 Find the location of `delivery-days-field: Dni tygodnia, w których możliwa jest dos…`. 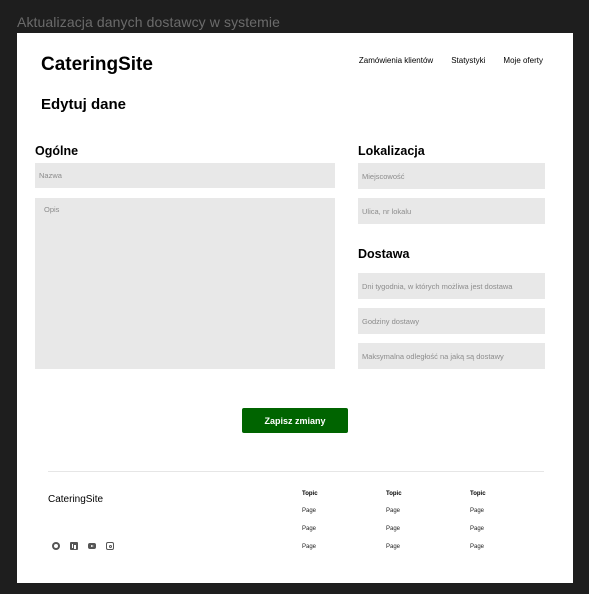

delivery-days-field: Dni tygodnia, w których możliwa jest dos… is located at coordinates (451, 286).